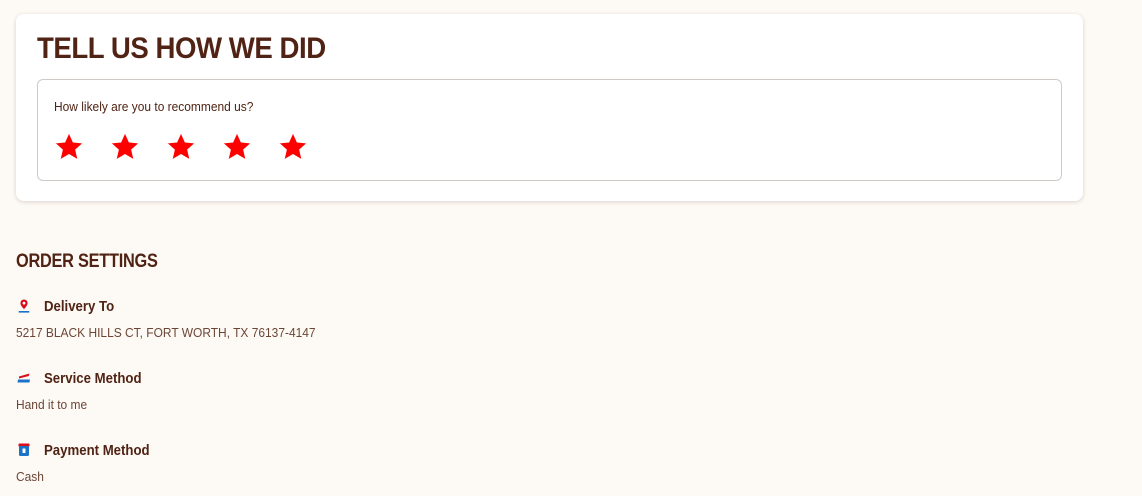 The image size is (1142, 496). I want to click on star-5-icon, so click(293, 147).